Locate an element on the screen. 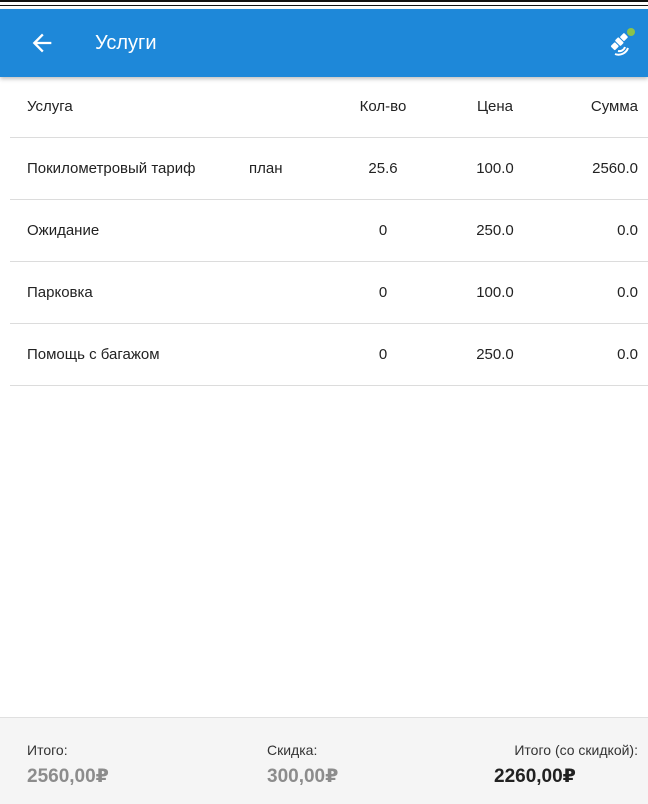 This screenshot has height=804, width=648. total-label: Итого: is located at coordinates (47, 750).